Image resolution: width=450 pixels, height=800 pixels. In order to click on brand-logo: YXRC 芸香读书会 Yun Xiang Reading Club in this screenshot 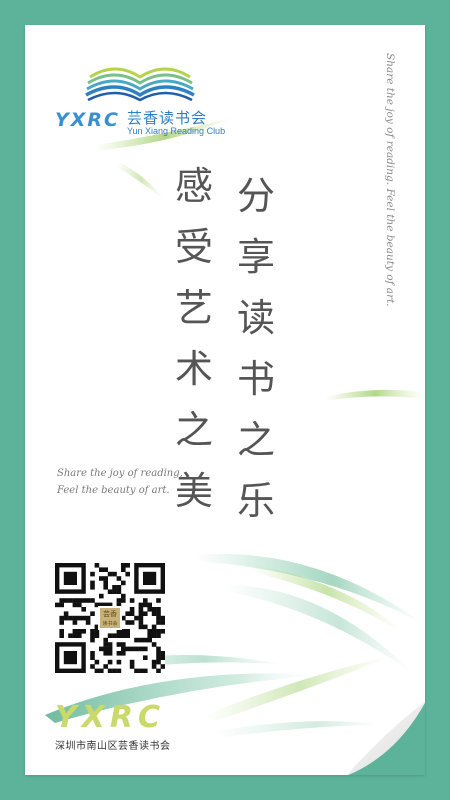, I will do `click(145, 92)`.